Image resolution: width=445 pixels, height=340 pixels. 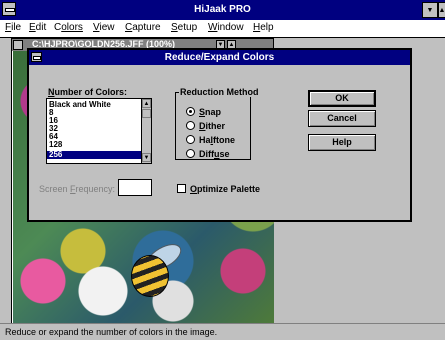 What do you see at coordinates (224, 140) in the screenshot?
I see `halftone-text: ftone` at bounding box center [224, 140].